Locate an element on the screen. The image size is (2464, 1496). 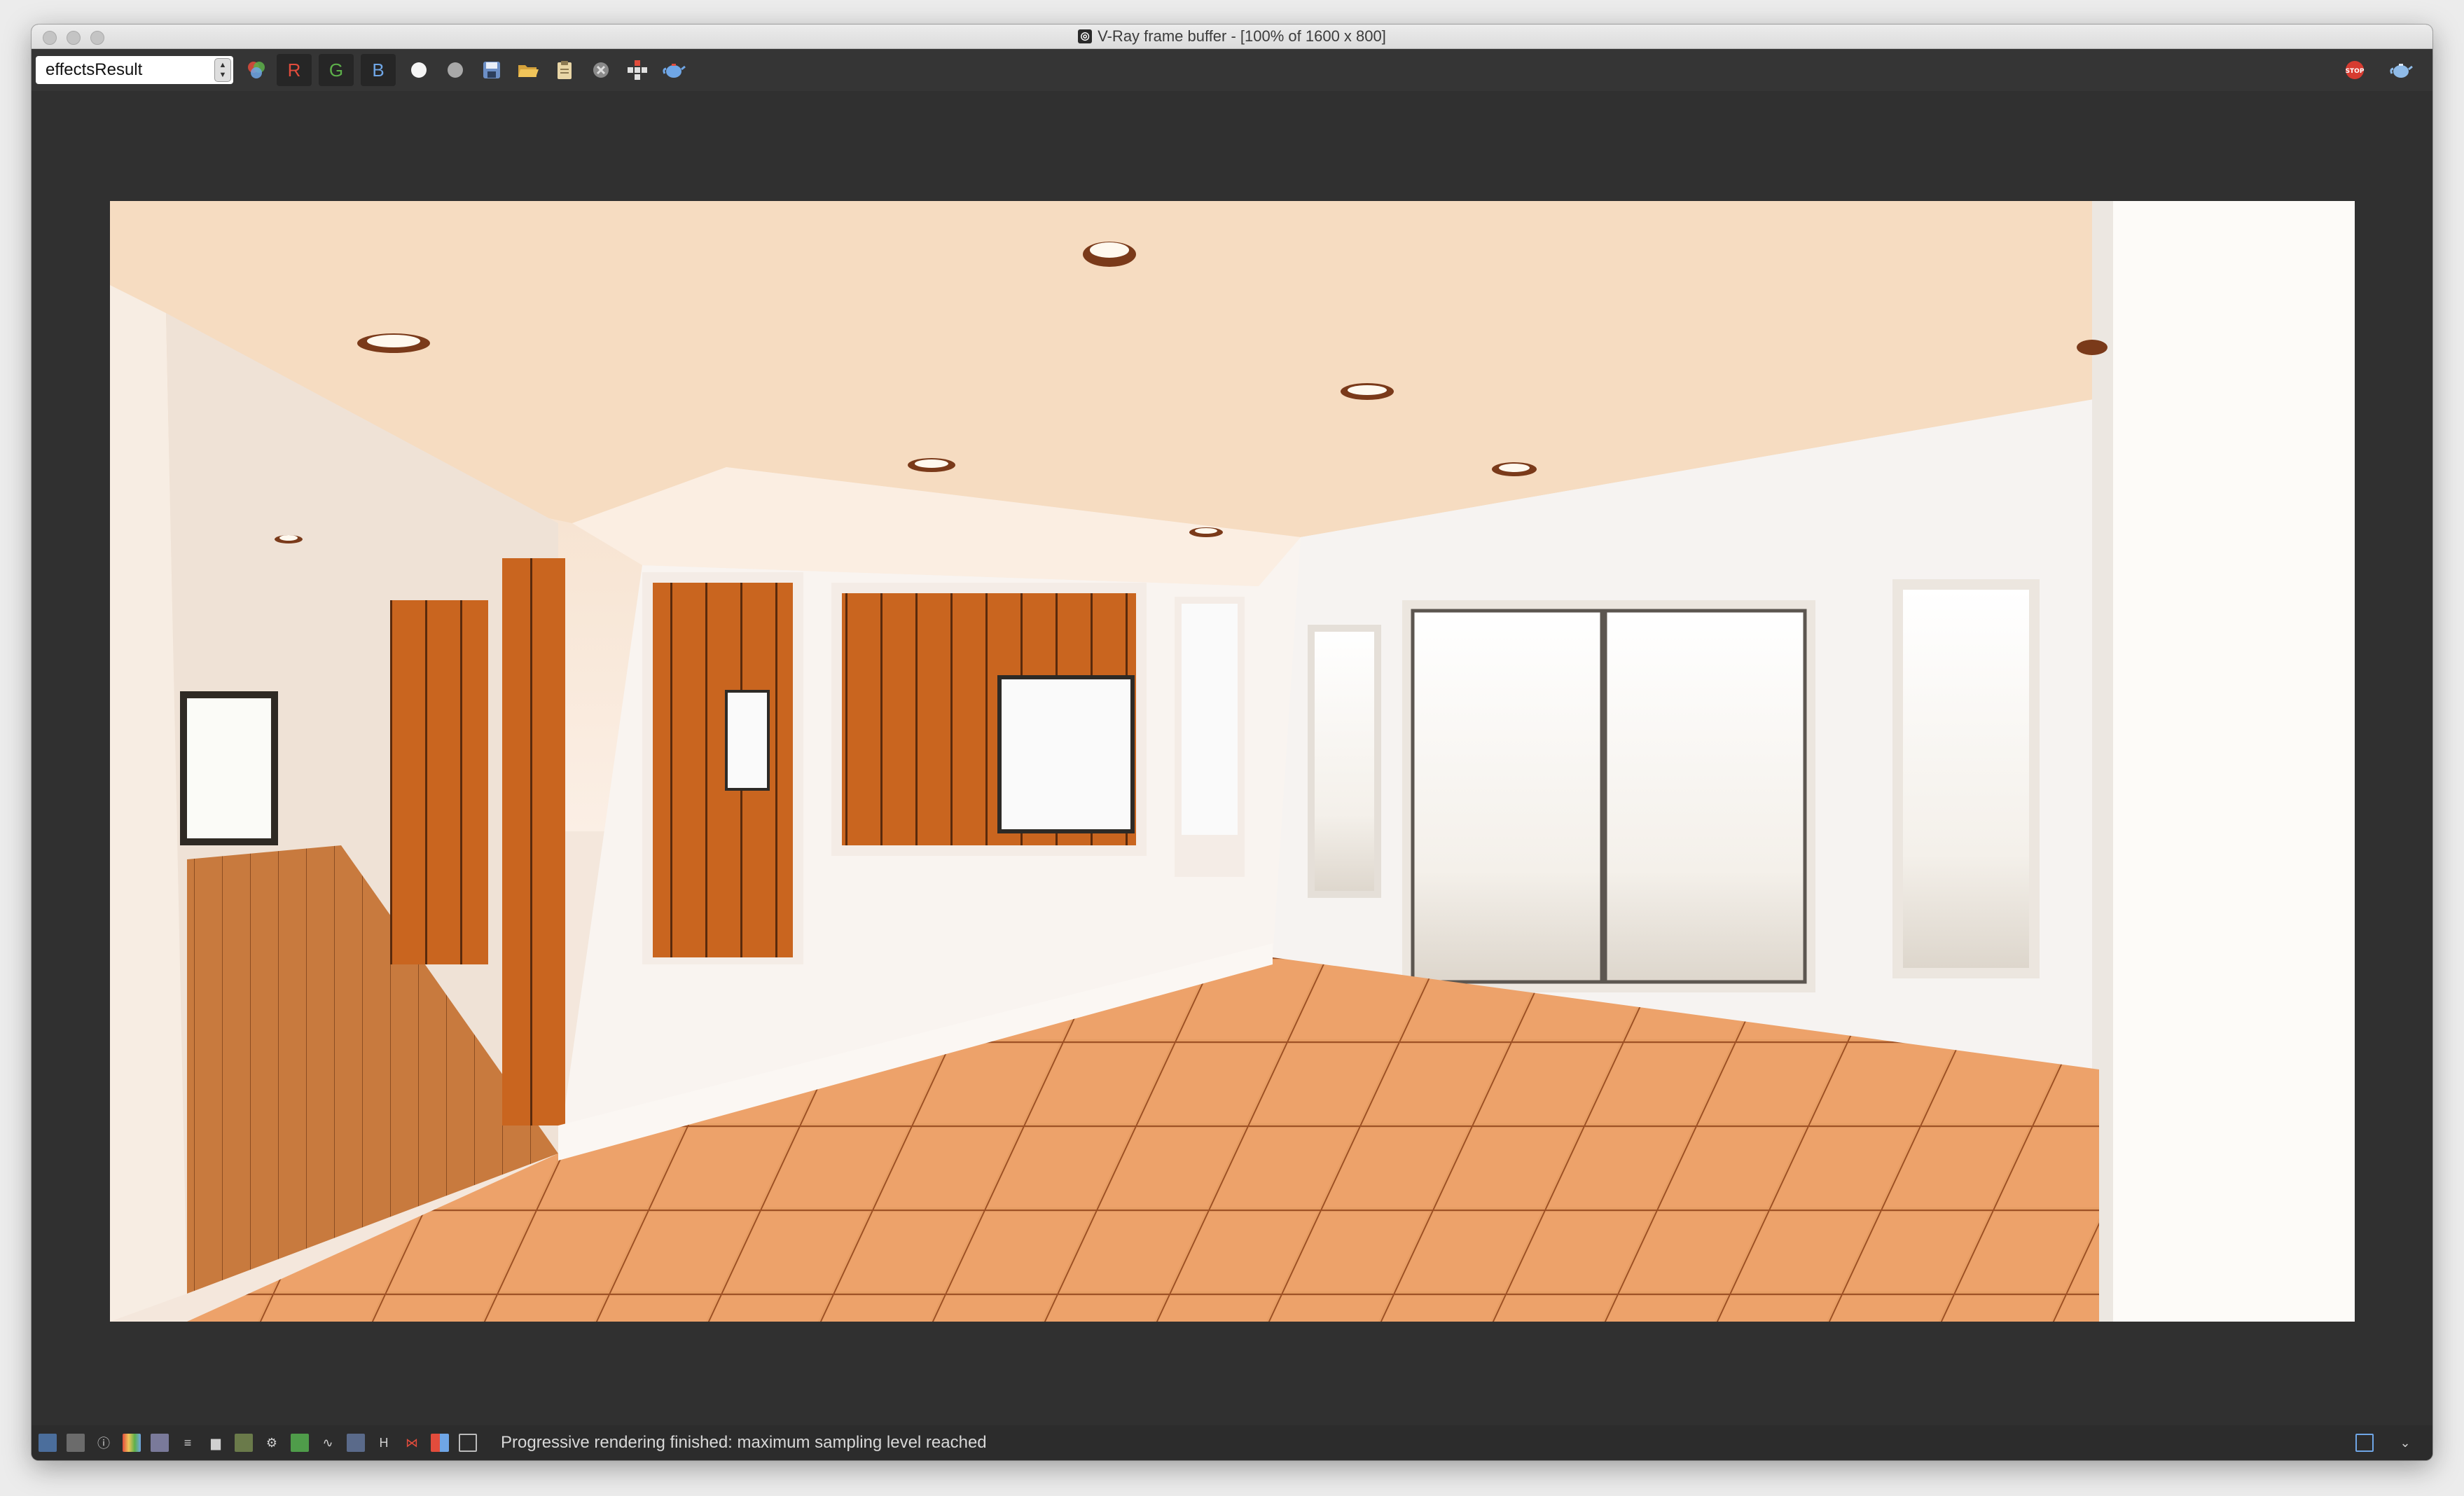
blue-channel-label: B is located at coordinates (378, 70).